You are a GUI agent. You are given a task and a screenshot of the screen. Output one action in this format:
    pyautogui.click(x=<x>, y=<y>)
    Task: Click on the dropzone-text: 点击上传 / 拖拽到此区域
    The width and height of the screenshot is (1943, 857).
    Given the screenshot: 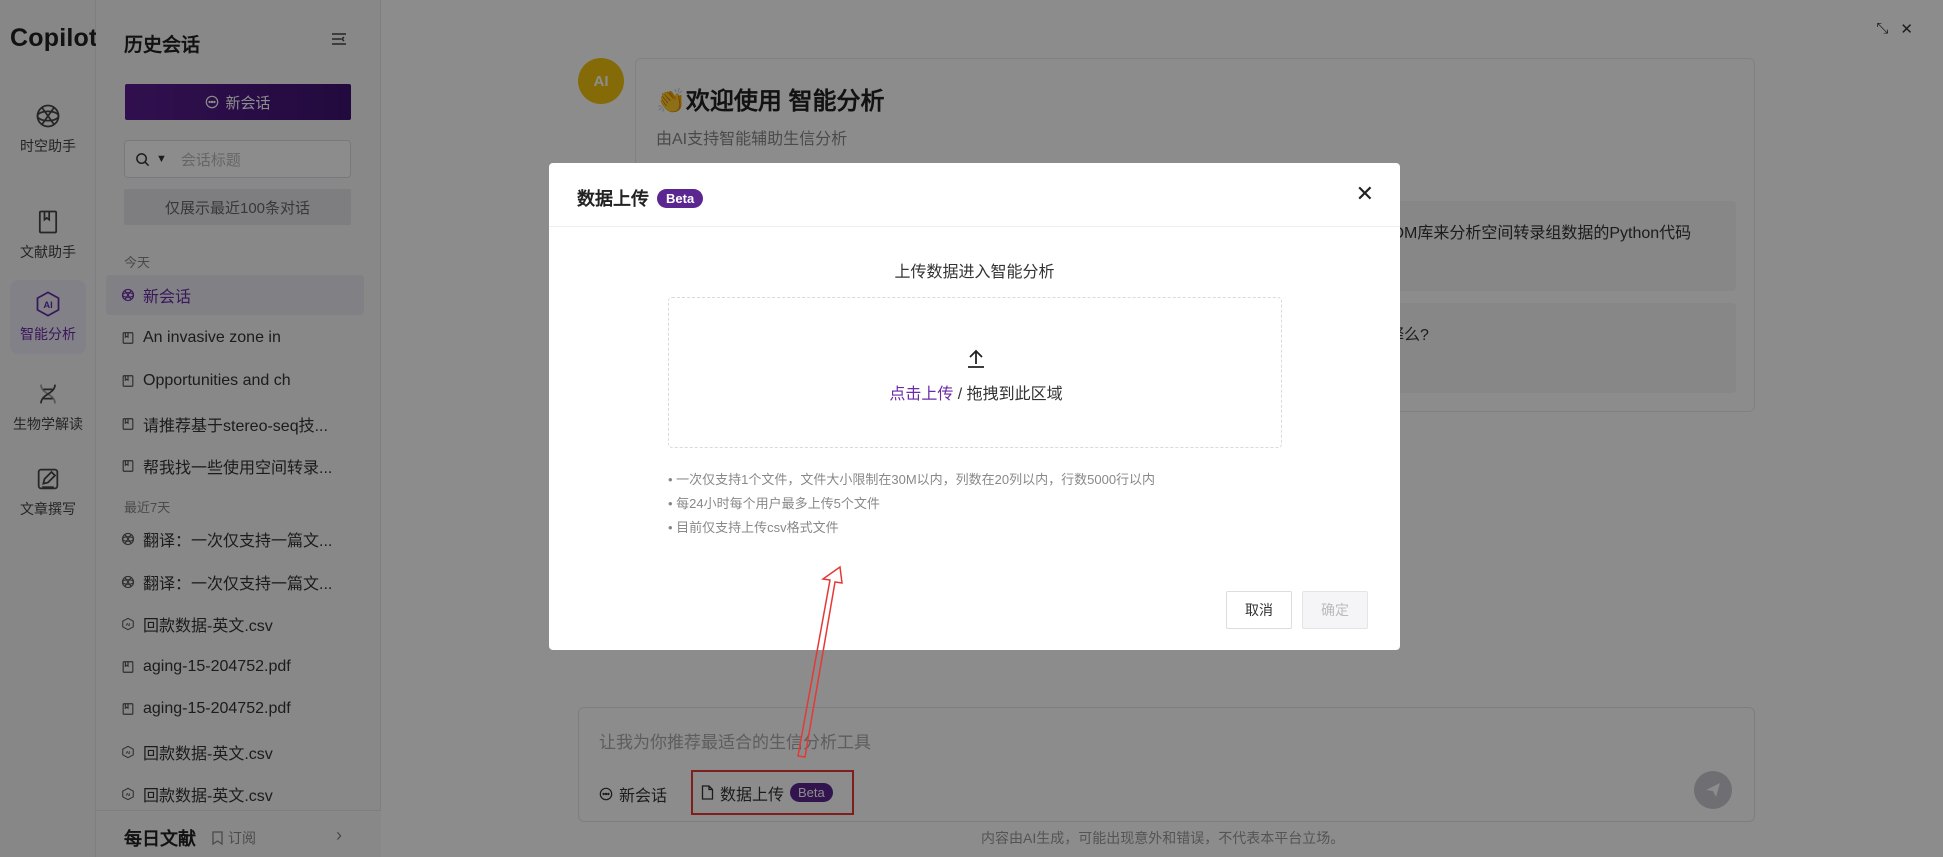 What is the action you would take?
    pyautogui.click(x=976, y=392)
    